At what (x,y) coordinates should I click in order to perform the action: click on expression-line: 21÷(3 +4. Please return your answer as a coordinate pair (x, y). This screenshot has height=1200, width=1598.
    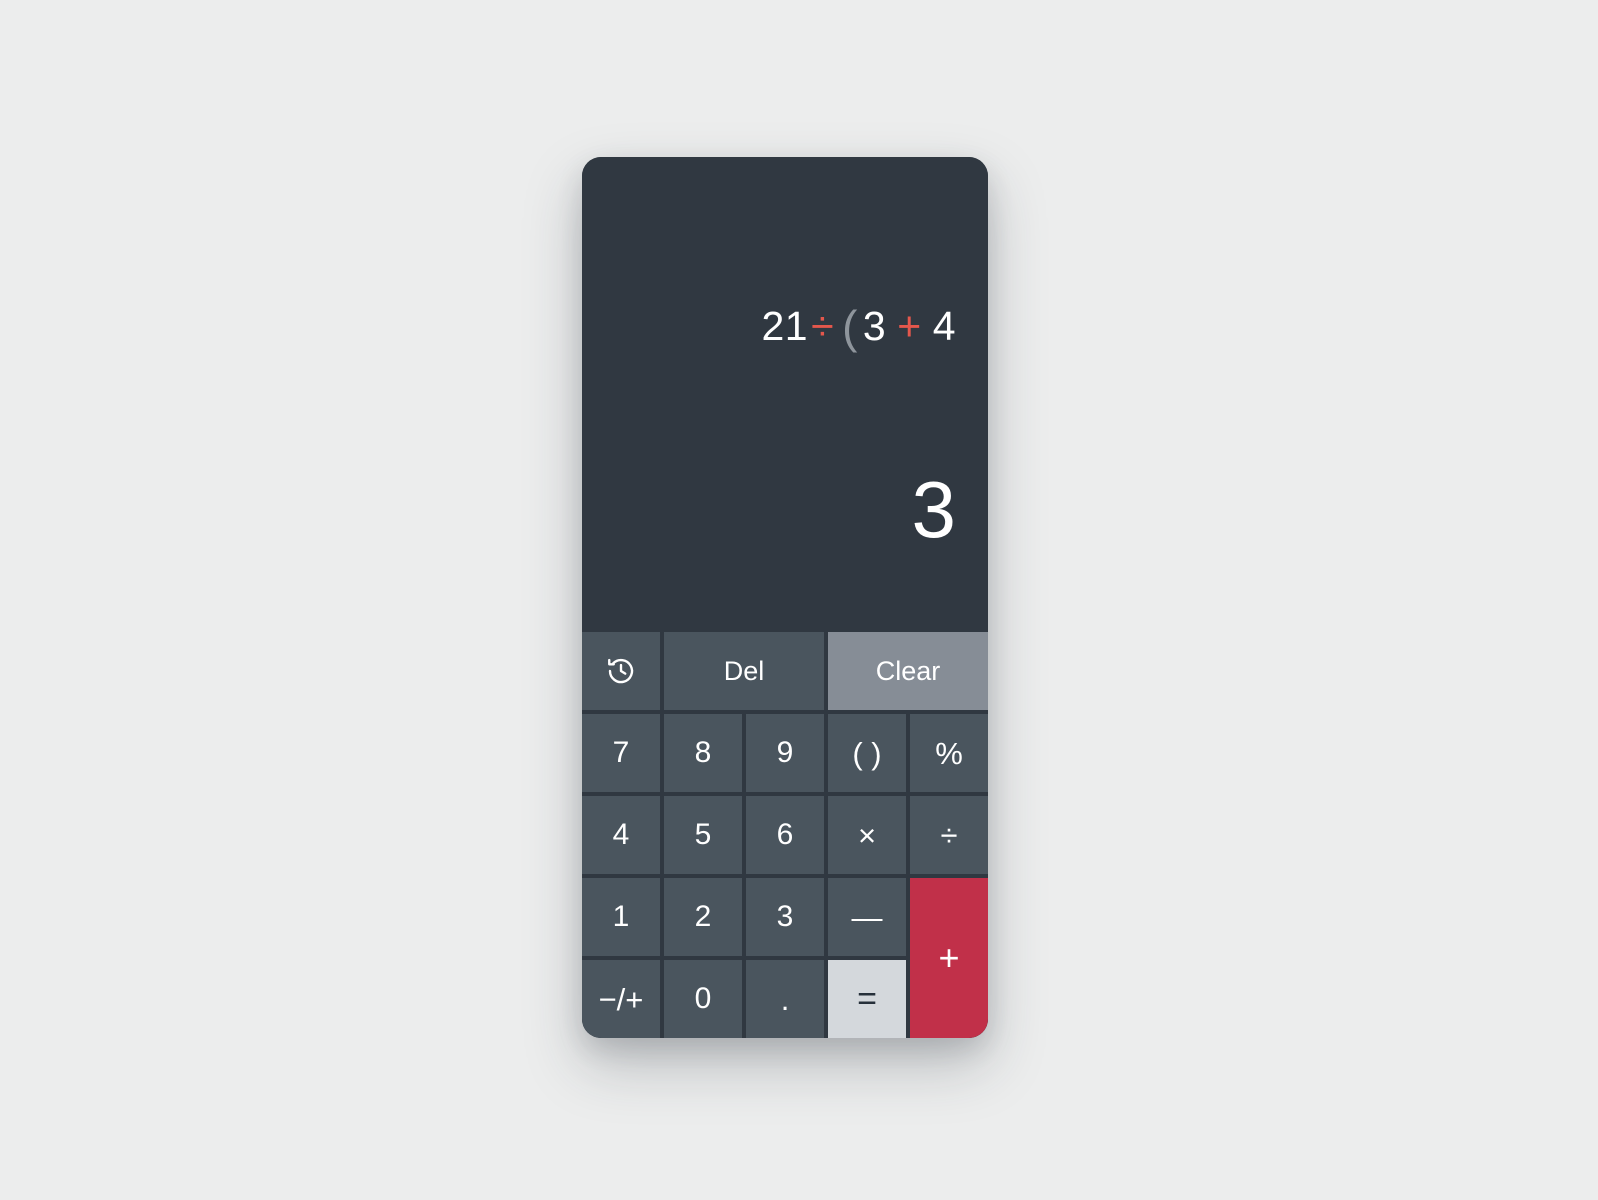
    Looking at the image, I should click on (858, 327).